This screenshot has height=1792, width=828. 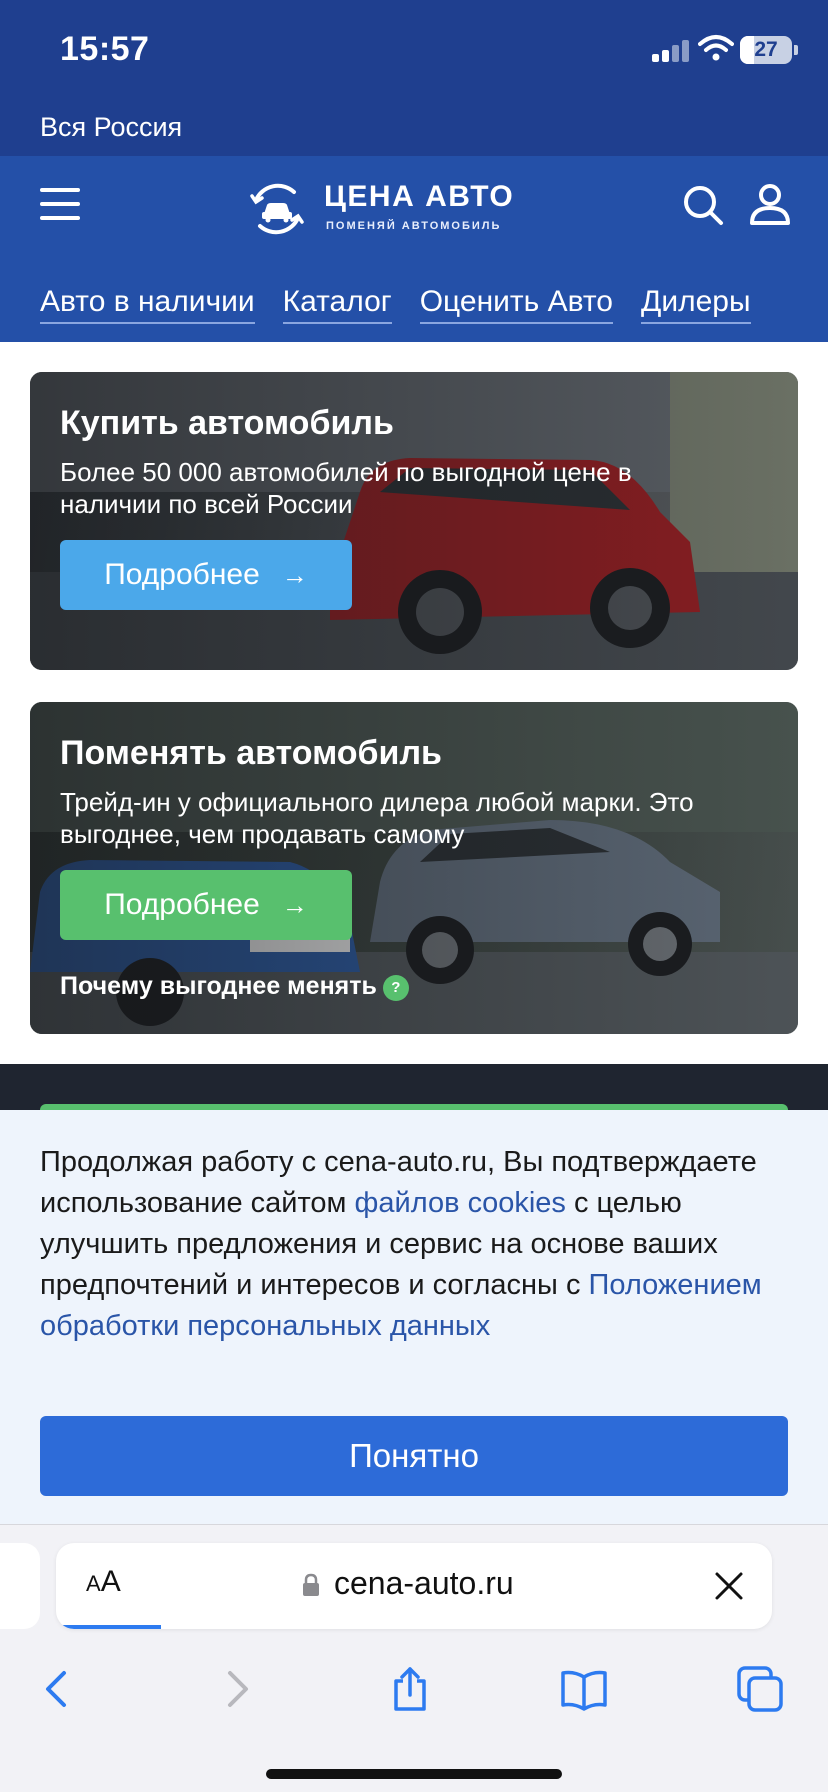 I want to click on why-trade-in-label: Почему выгоднее менять, so click(x=218, y=986).